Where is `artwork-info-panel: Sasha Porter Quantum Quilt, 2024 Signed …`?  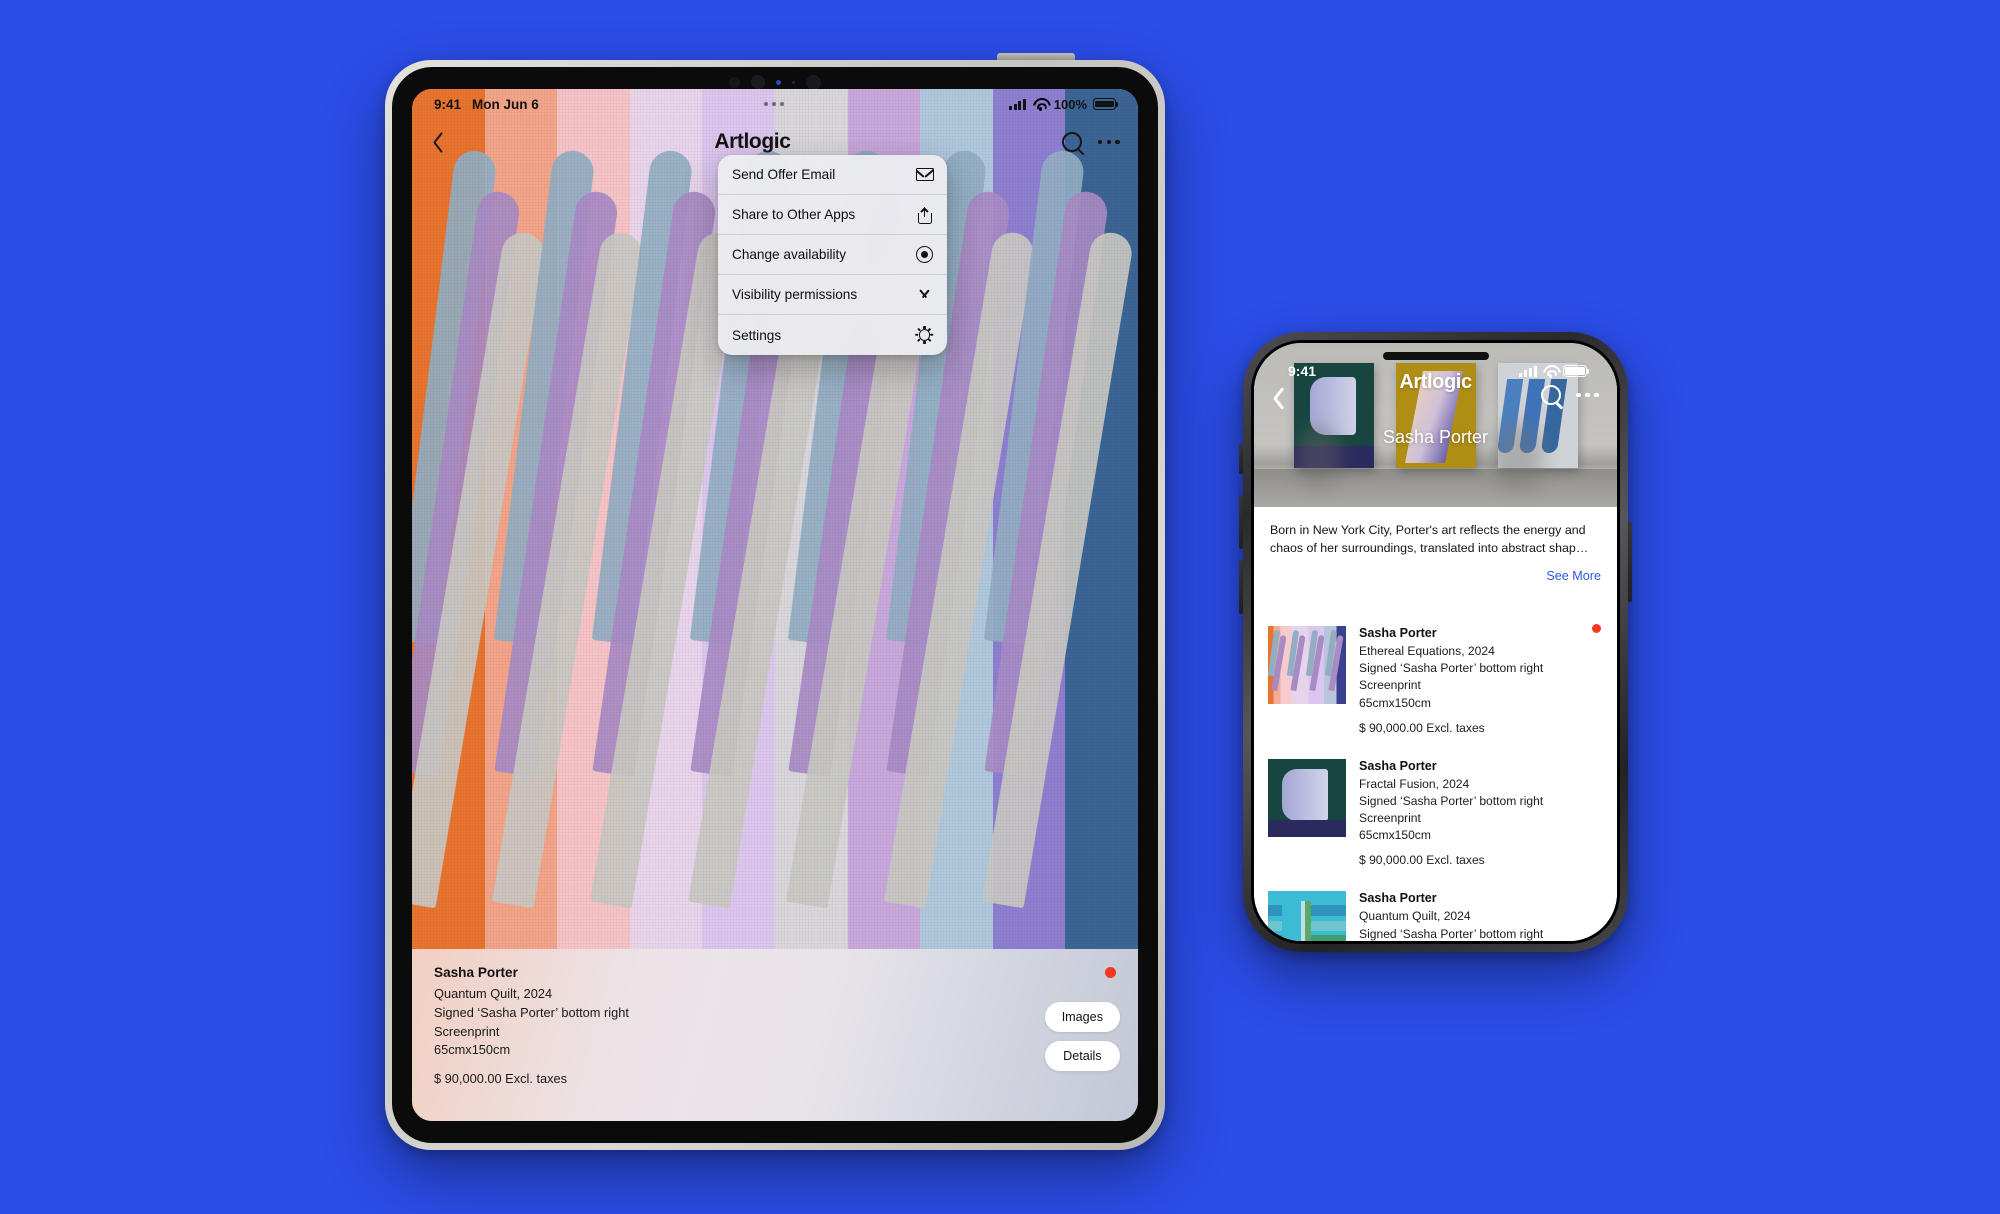 artwork-info-panel: Sasha Porter Quantum Quilt, 2024 Signed … is located at coordinates (775, 1035).